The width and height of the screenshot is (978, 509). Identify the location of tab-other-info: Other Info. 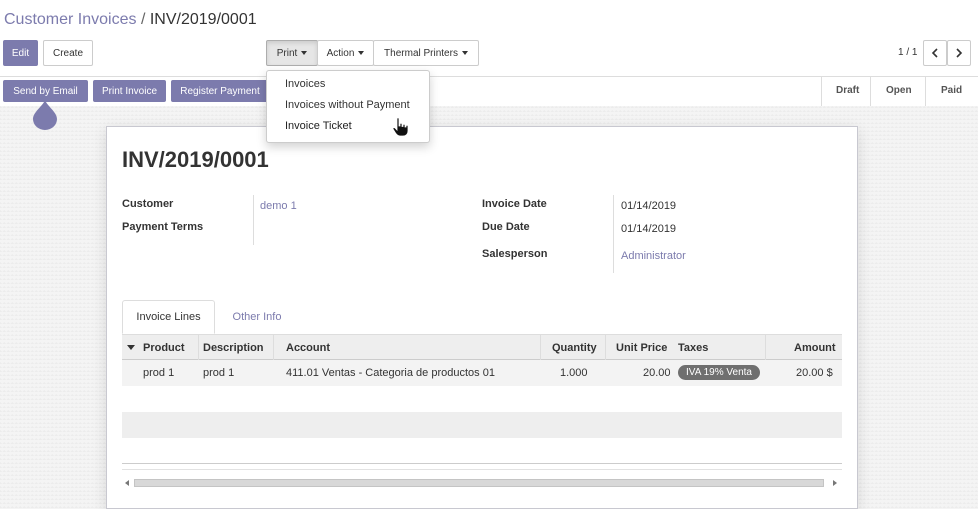
(257, 317).